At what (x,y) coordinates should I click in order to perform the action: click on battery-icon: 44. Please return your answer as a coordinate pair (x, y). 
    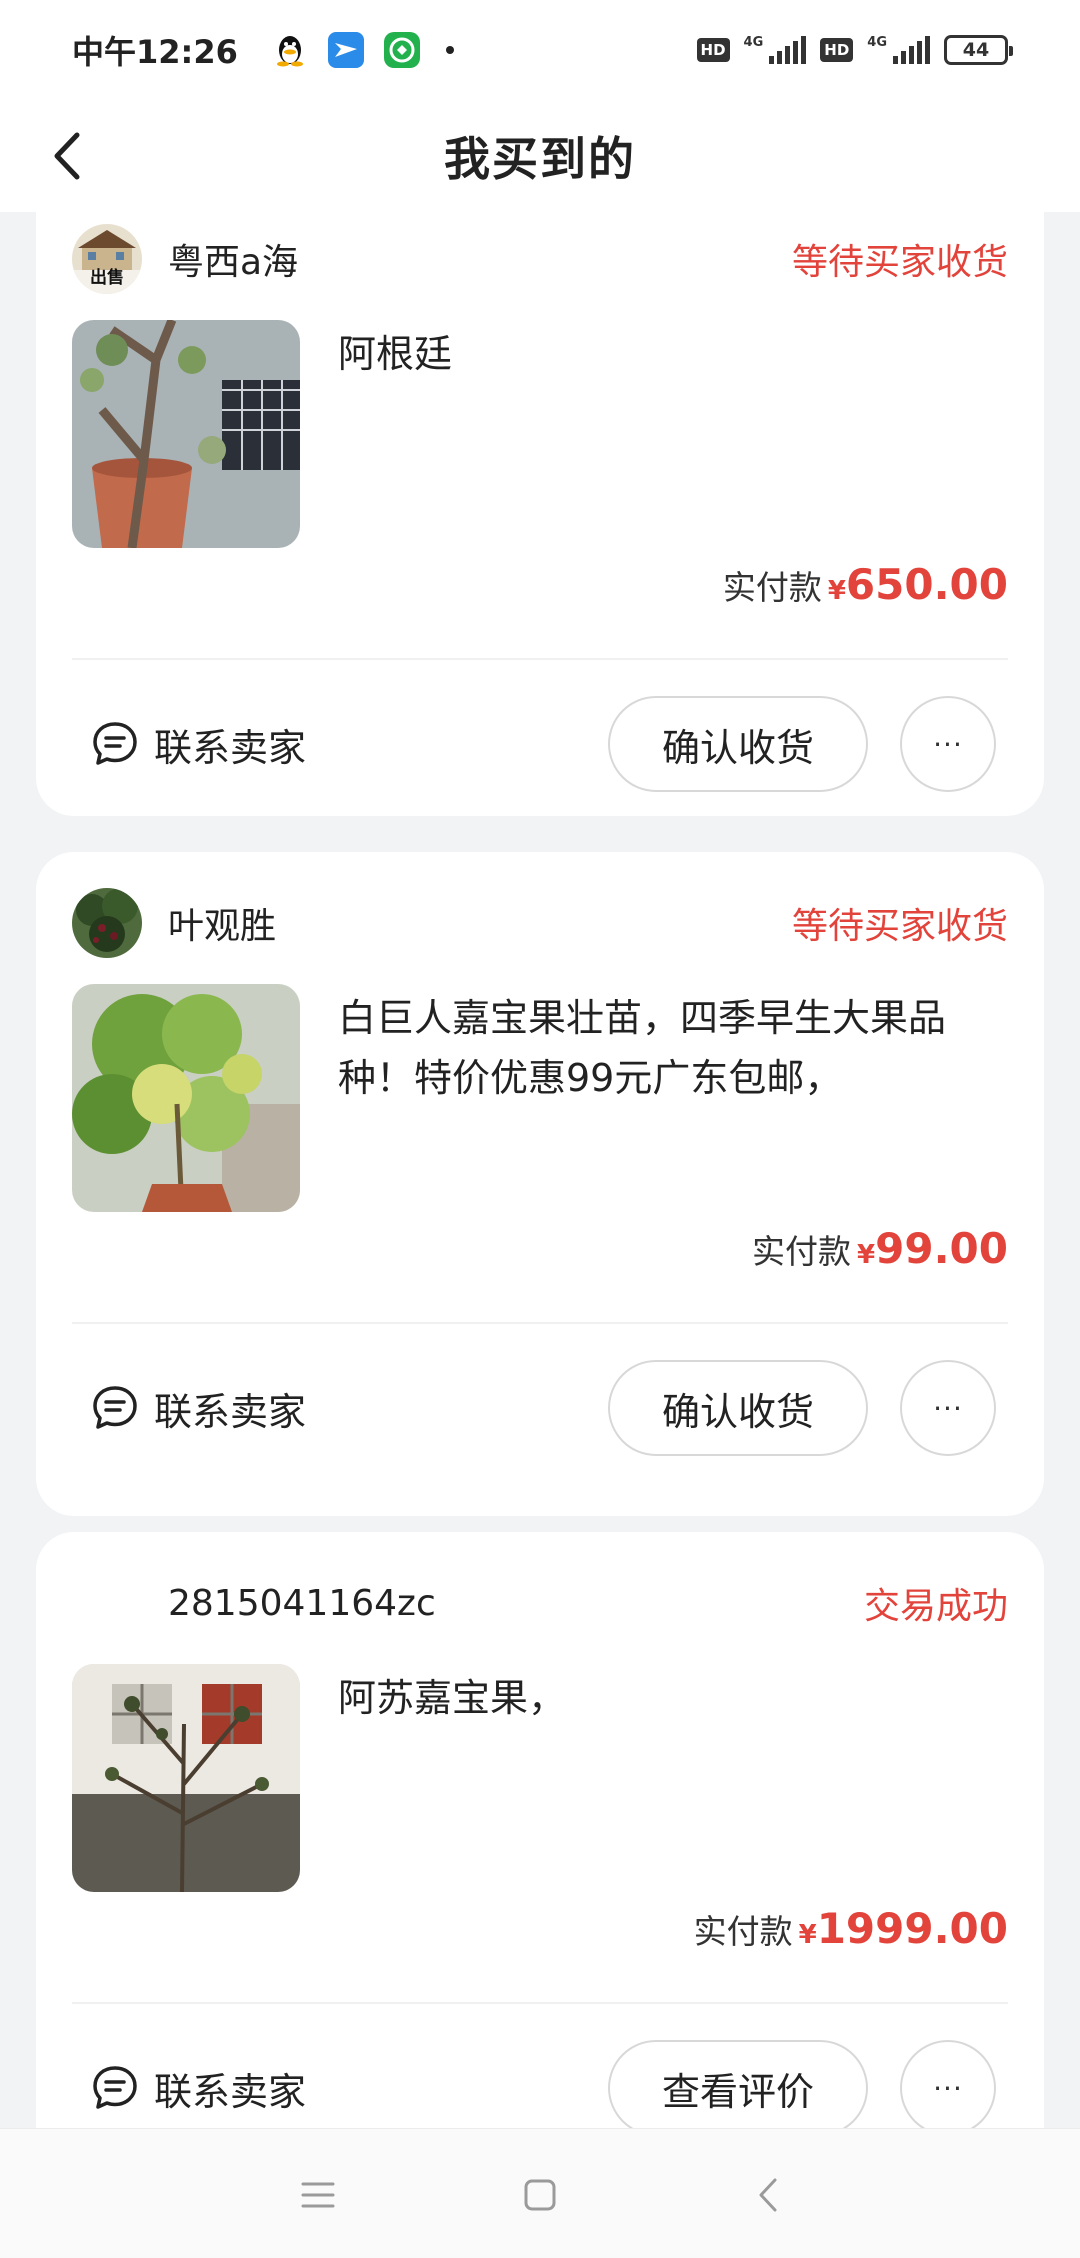
    Looking at the image, I should click on (978, 50).